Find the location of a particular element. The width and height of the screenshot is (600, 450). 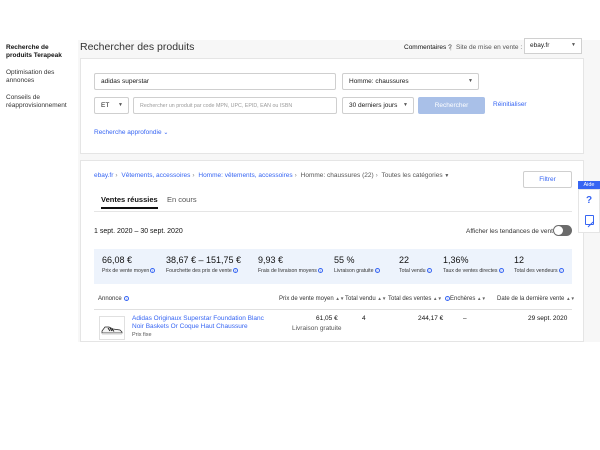

period-select-value: 30 derniers jours is located at coordinates (373, 105).